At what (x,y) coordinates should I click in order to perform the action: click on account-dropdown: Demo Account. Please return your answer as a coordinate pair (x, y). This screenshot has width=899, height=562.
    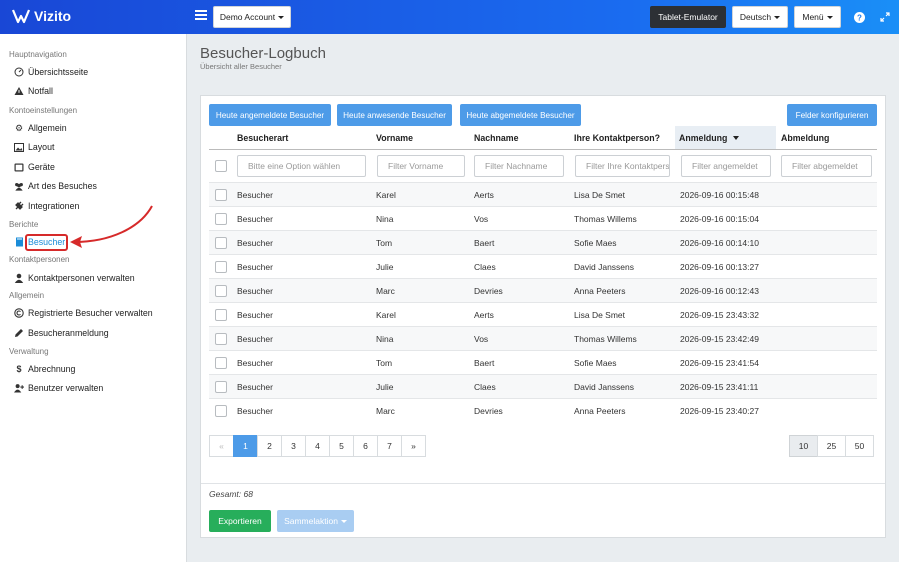
    Looking at the image, I should click on (252, 17).